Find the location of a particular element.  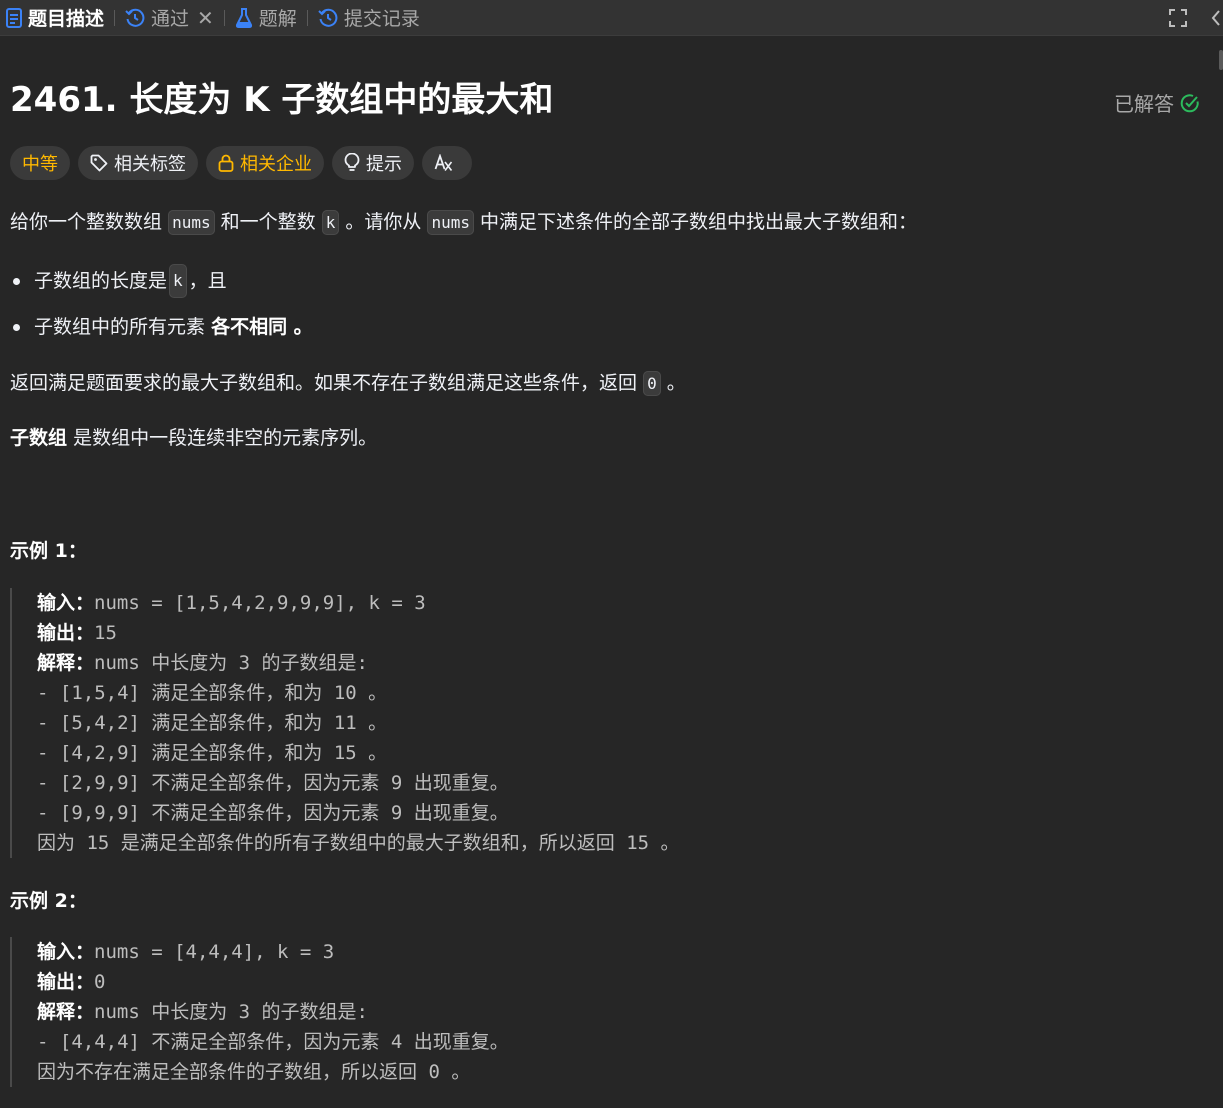

example-line: - [9,9,9] 不满足全部条件，因为元素 9 出现重复。 is located at coordinates (273, 813).